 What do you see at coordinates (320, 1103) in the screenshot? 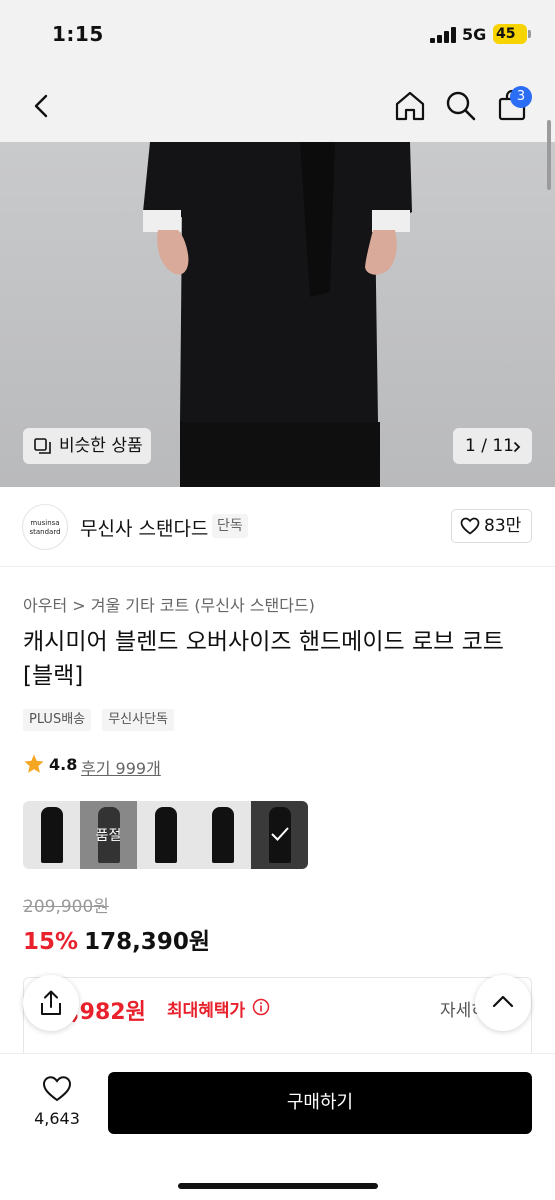
I see `buy-button: 구매하기` at bounding box center [320, 1103].